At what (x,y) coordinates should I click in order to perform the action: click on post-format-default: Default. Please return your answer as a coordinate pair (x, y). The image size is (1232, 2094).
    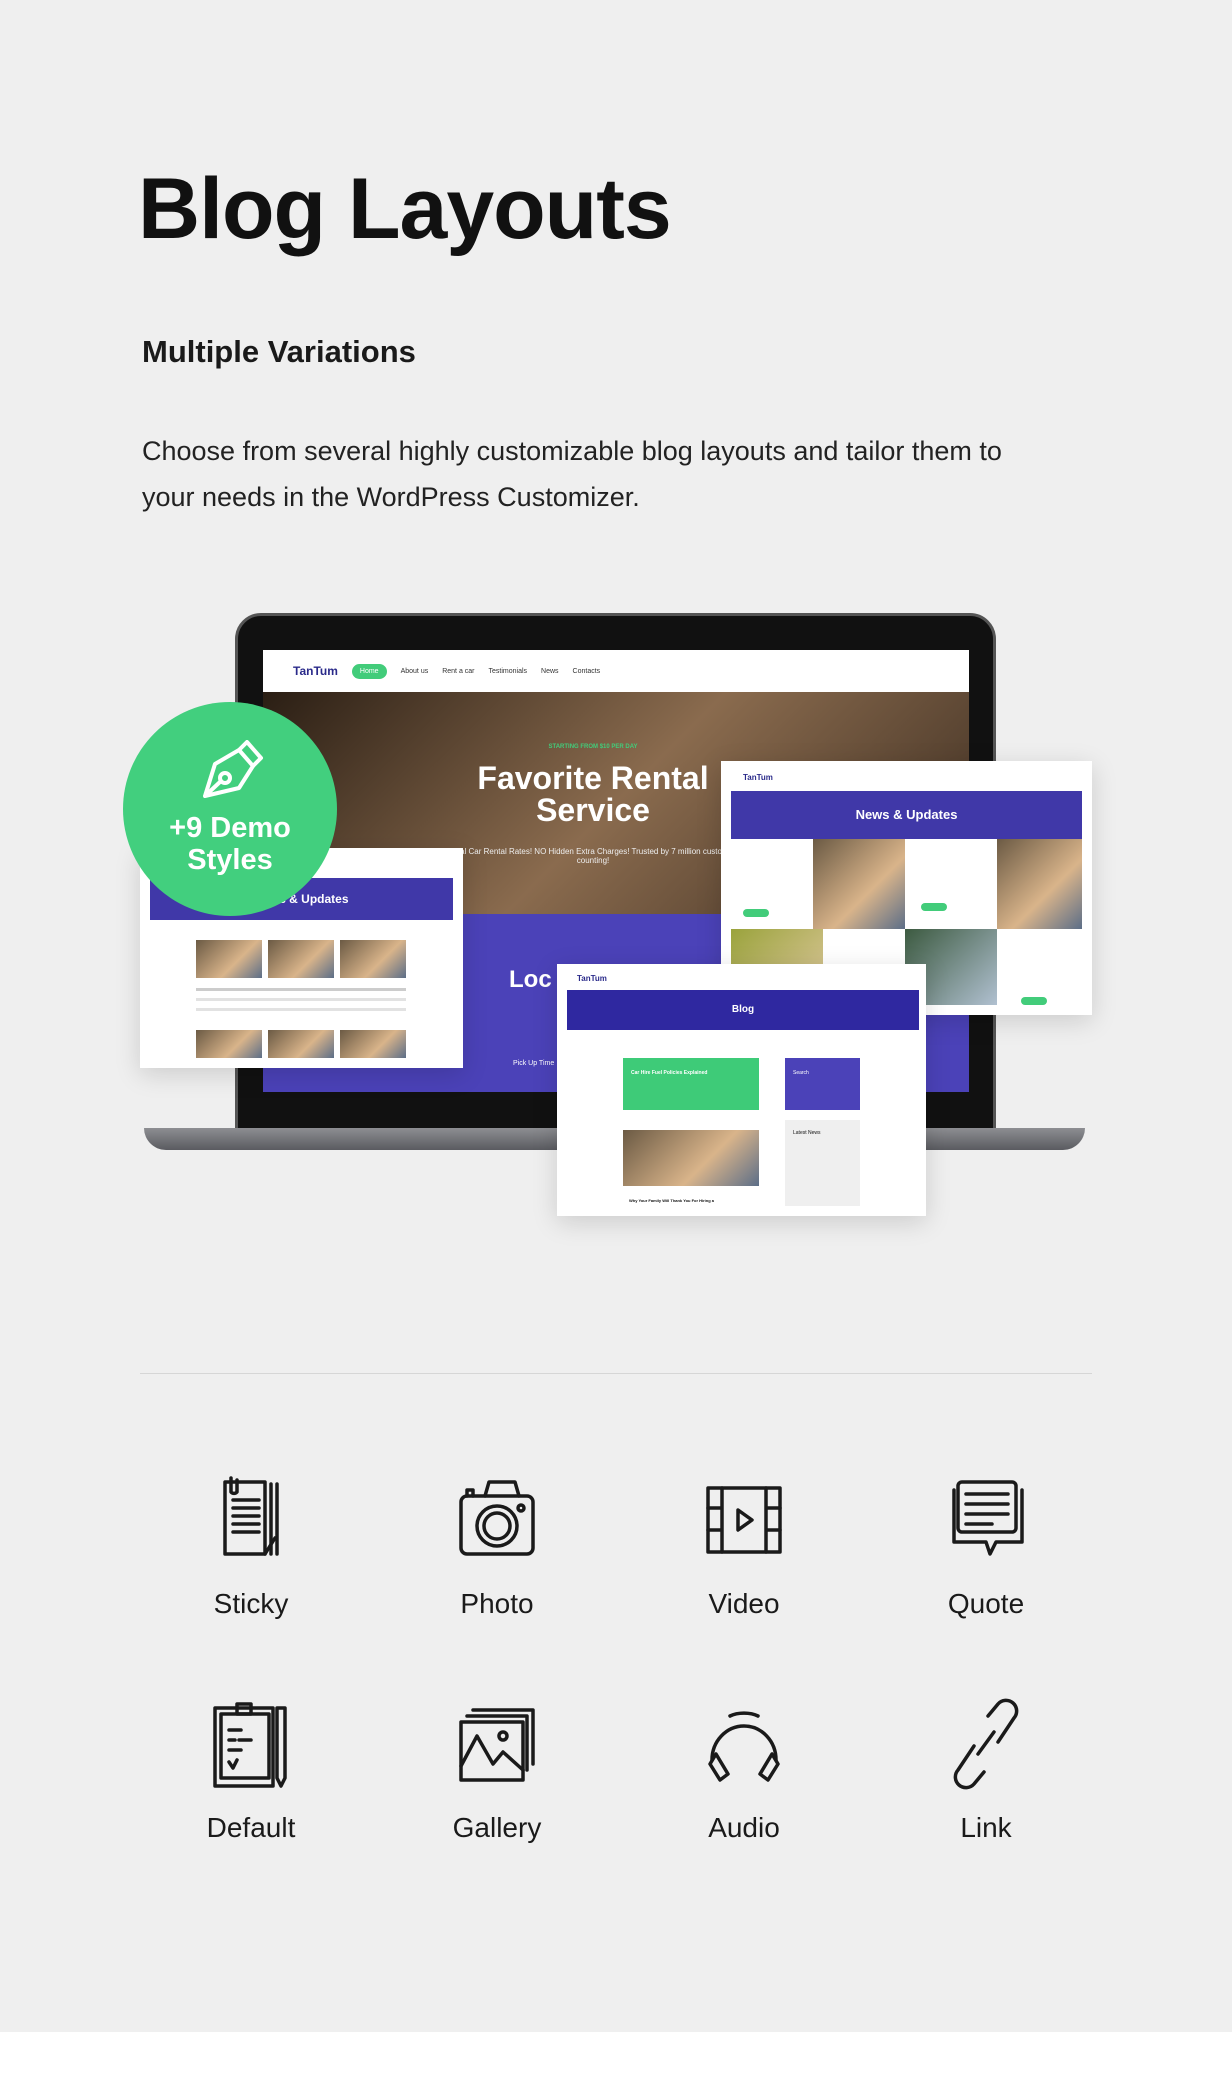
    Looking at the image, I should click on (251, 1769).